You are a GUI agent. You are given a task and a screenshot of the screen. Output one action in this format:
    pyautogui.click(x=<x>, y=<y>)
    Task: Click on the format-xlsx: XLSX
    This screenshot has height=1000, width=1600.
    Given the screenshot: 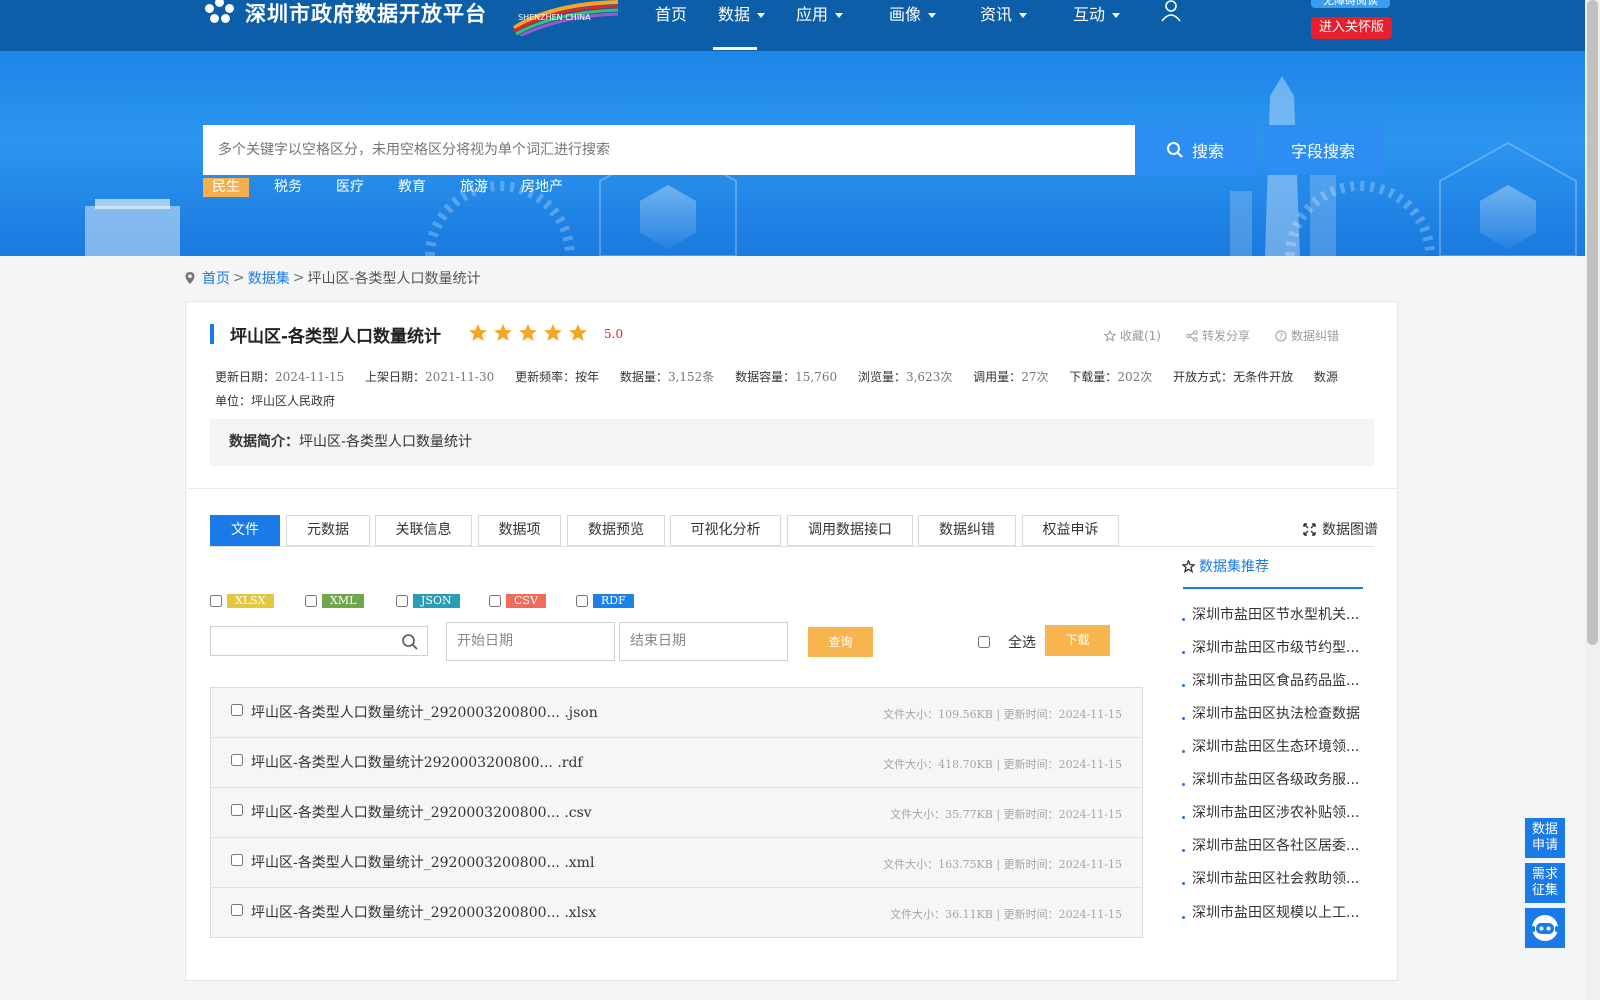 What is the action you would take?
    pyautogui.click(x=242, y=601)
    